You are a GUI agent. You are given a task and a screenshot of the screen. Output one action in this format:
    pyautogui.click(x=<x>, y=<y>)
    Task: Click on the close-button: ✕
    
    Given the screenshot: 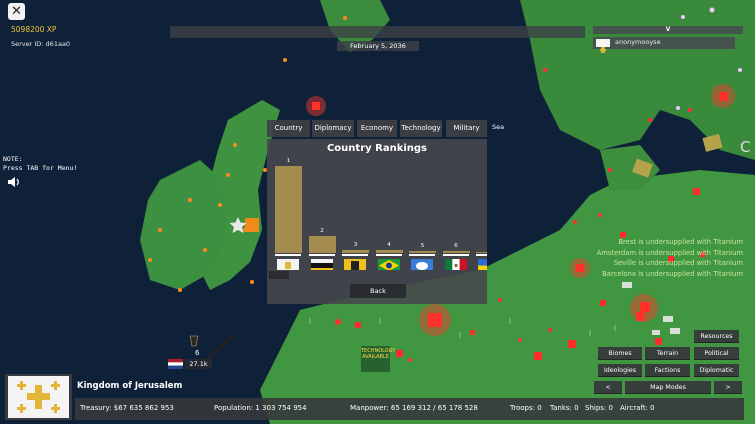 What is the action you would take?
    pyautogui.click(x=16, y=11)
    